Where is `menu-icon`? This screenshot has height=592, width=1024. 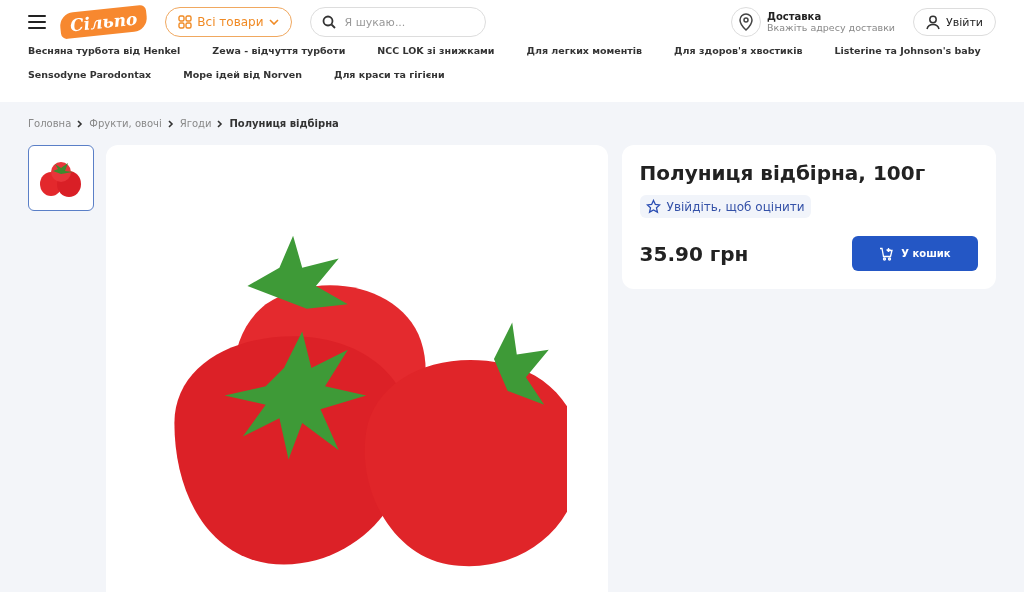 menu-icon is located at coordinates (37, 22).